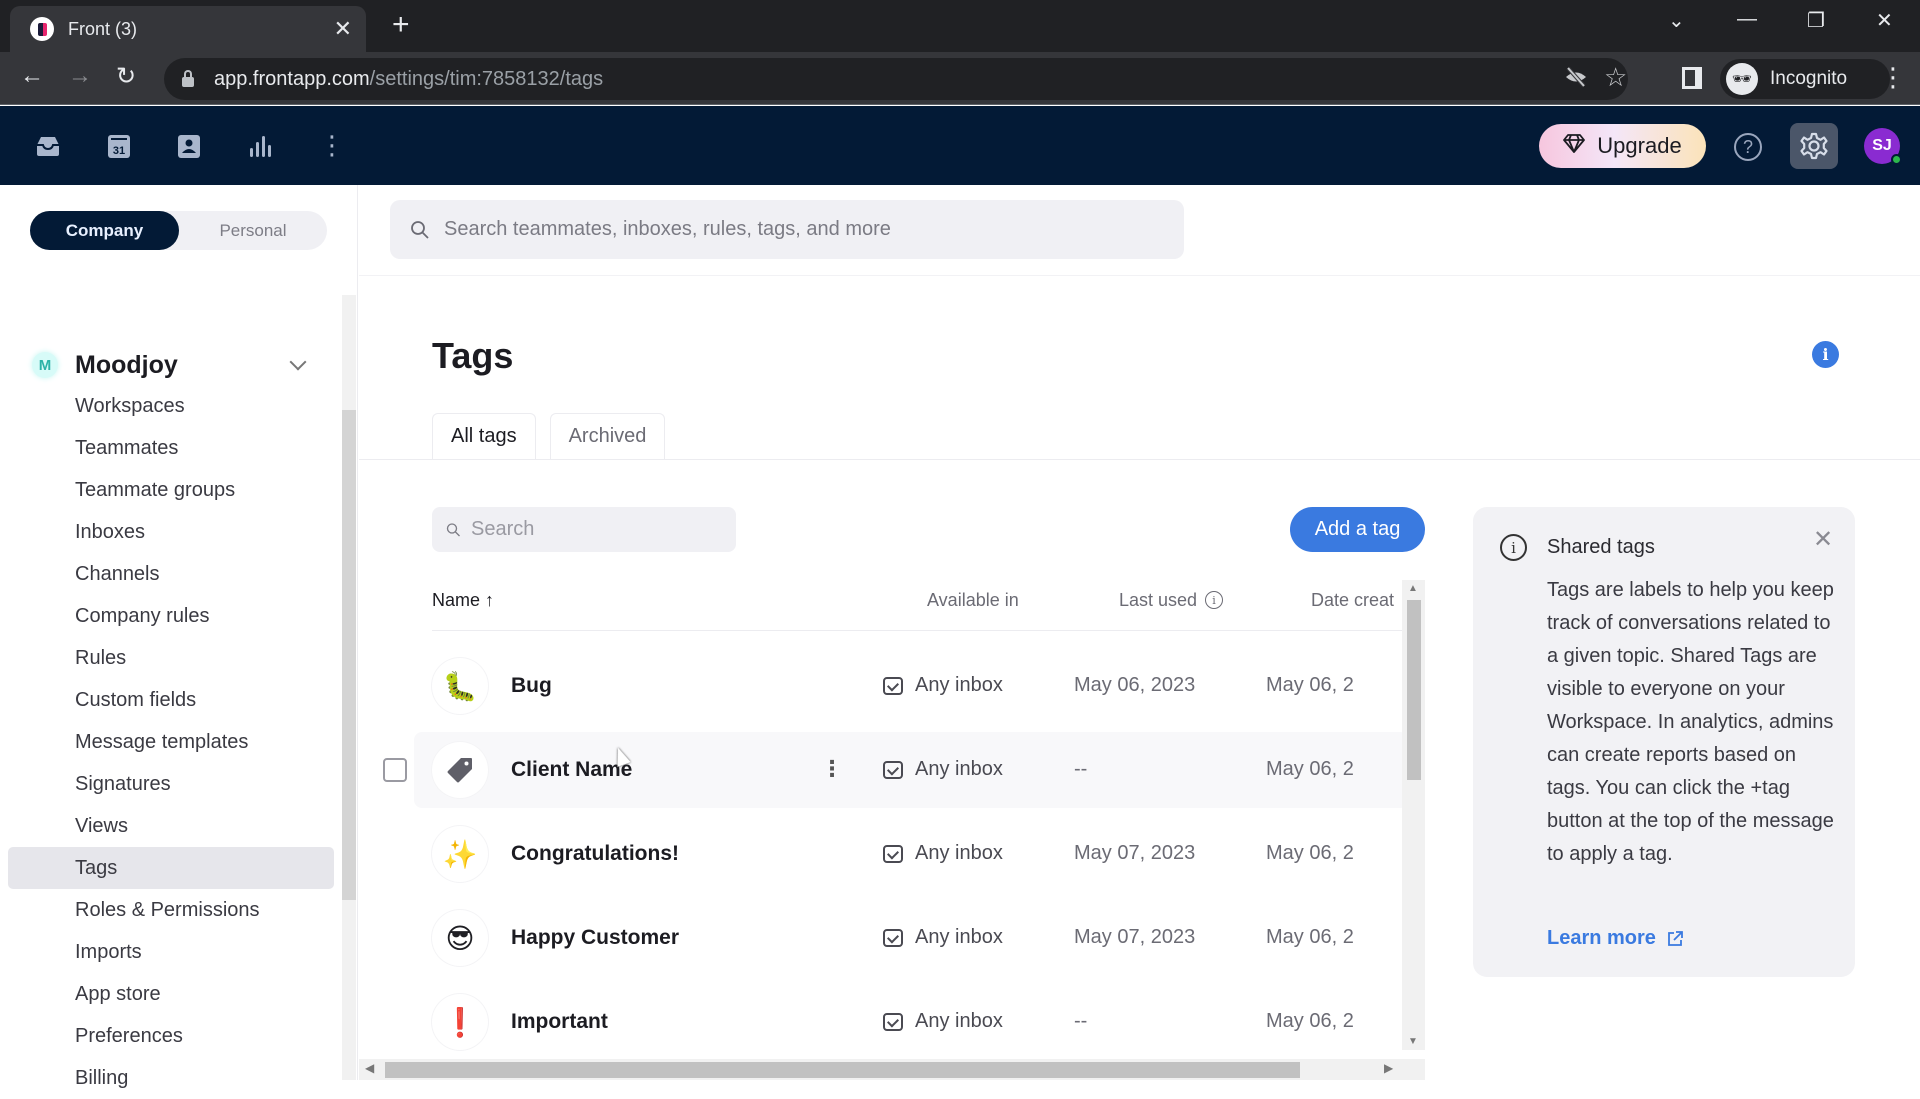  I want to click on incognito-profile-button: 🕶 Incognito, so click(1805, 79).